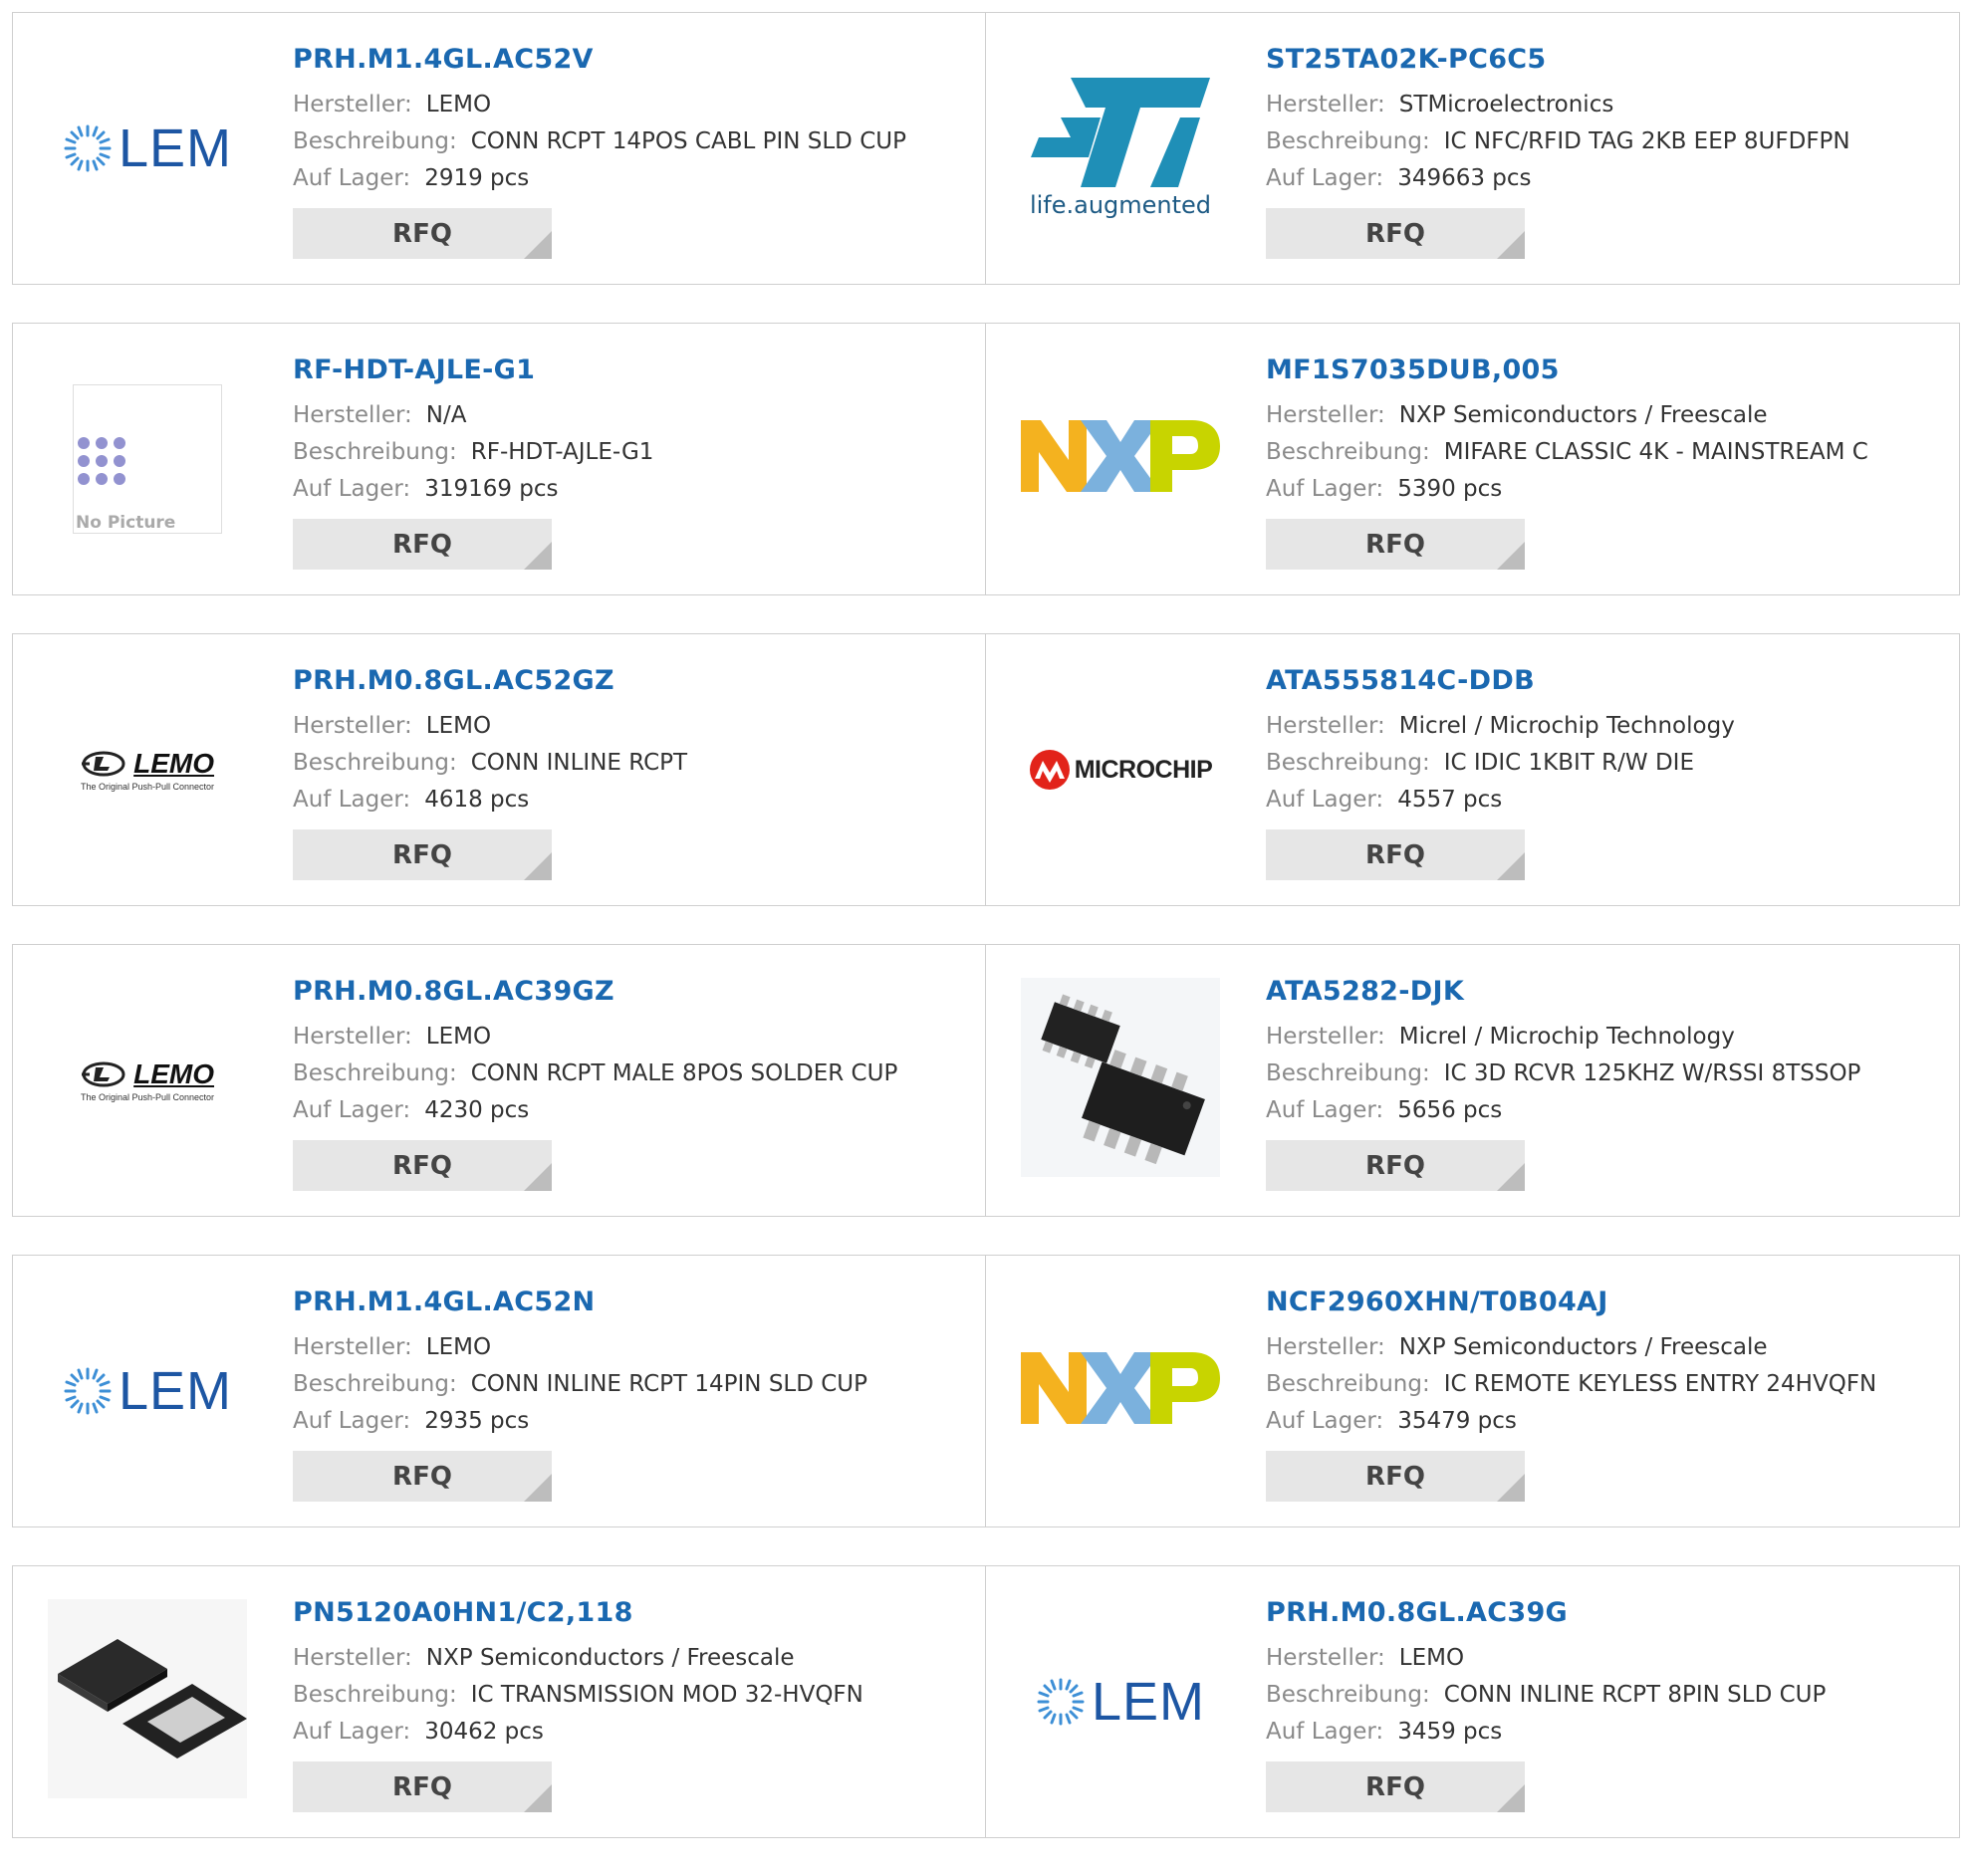 This screenshot has height=1876, width=1964. Describe the element at coordinates (634, 60) in the screenshot. I see `part-number-link: PRH.M1.4GL.AC52V` at that location.